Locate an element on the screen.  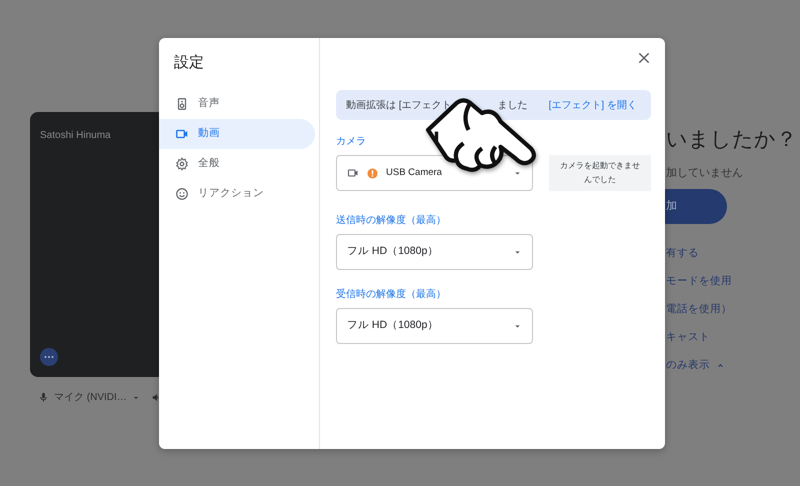
meeting-option-link: モードを使用 is located at coordinates (699, 281).